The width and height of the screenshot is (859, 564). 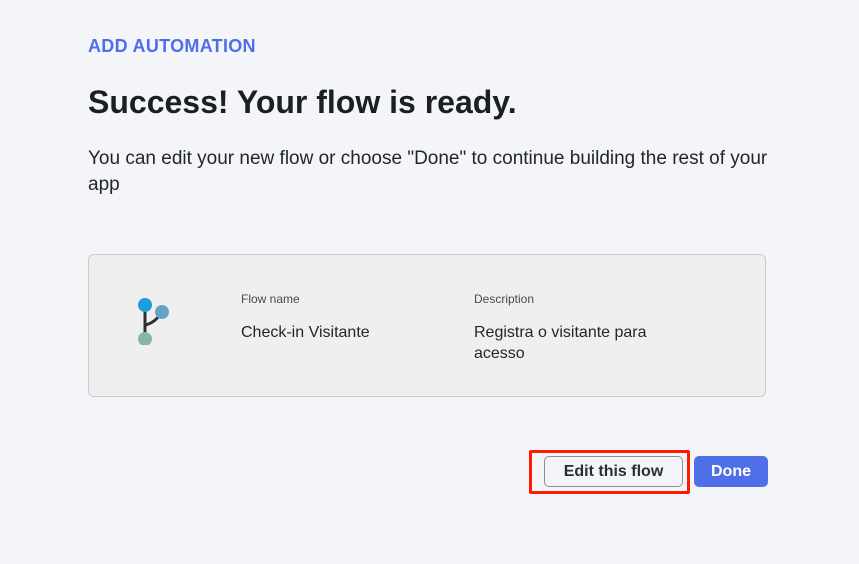 I want to click on done-button: Done, so click(x=731, y=471).